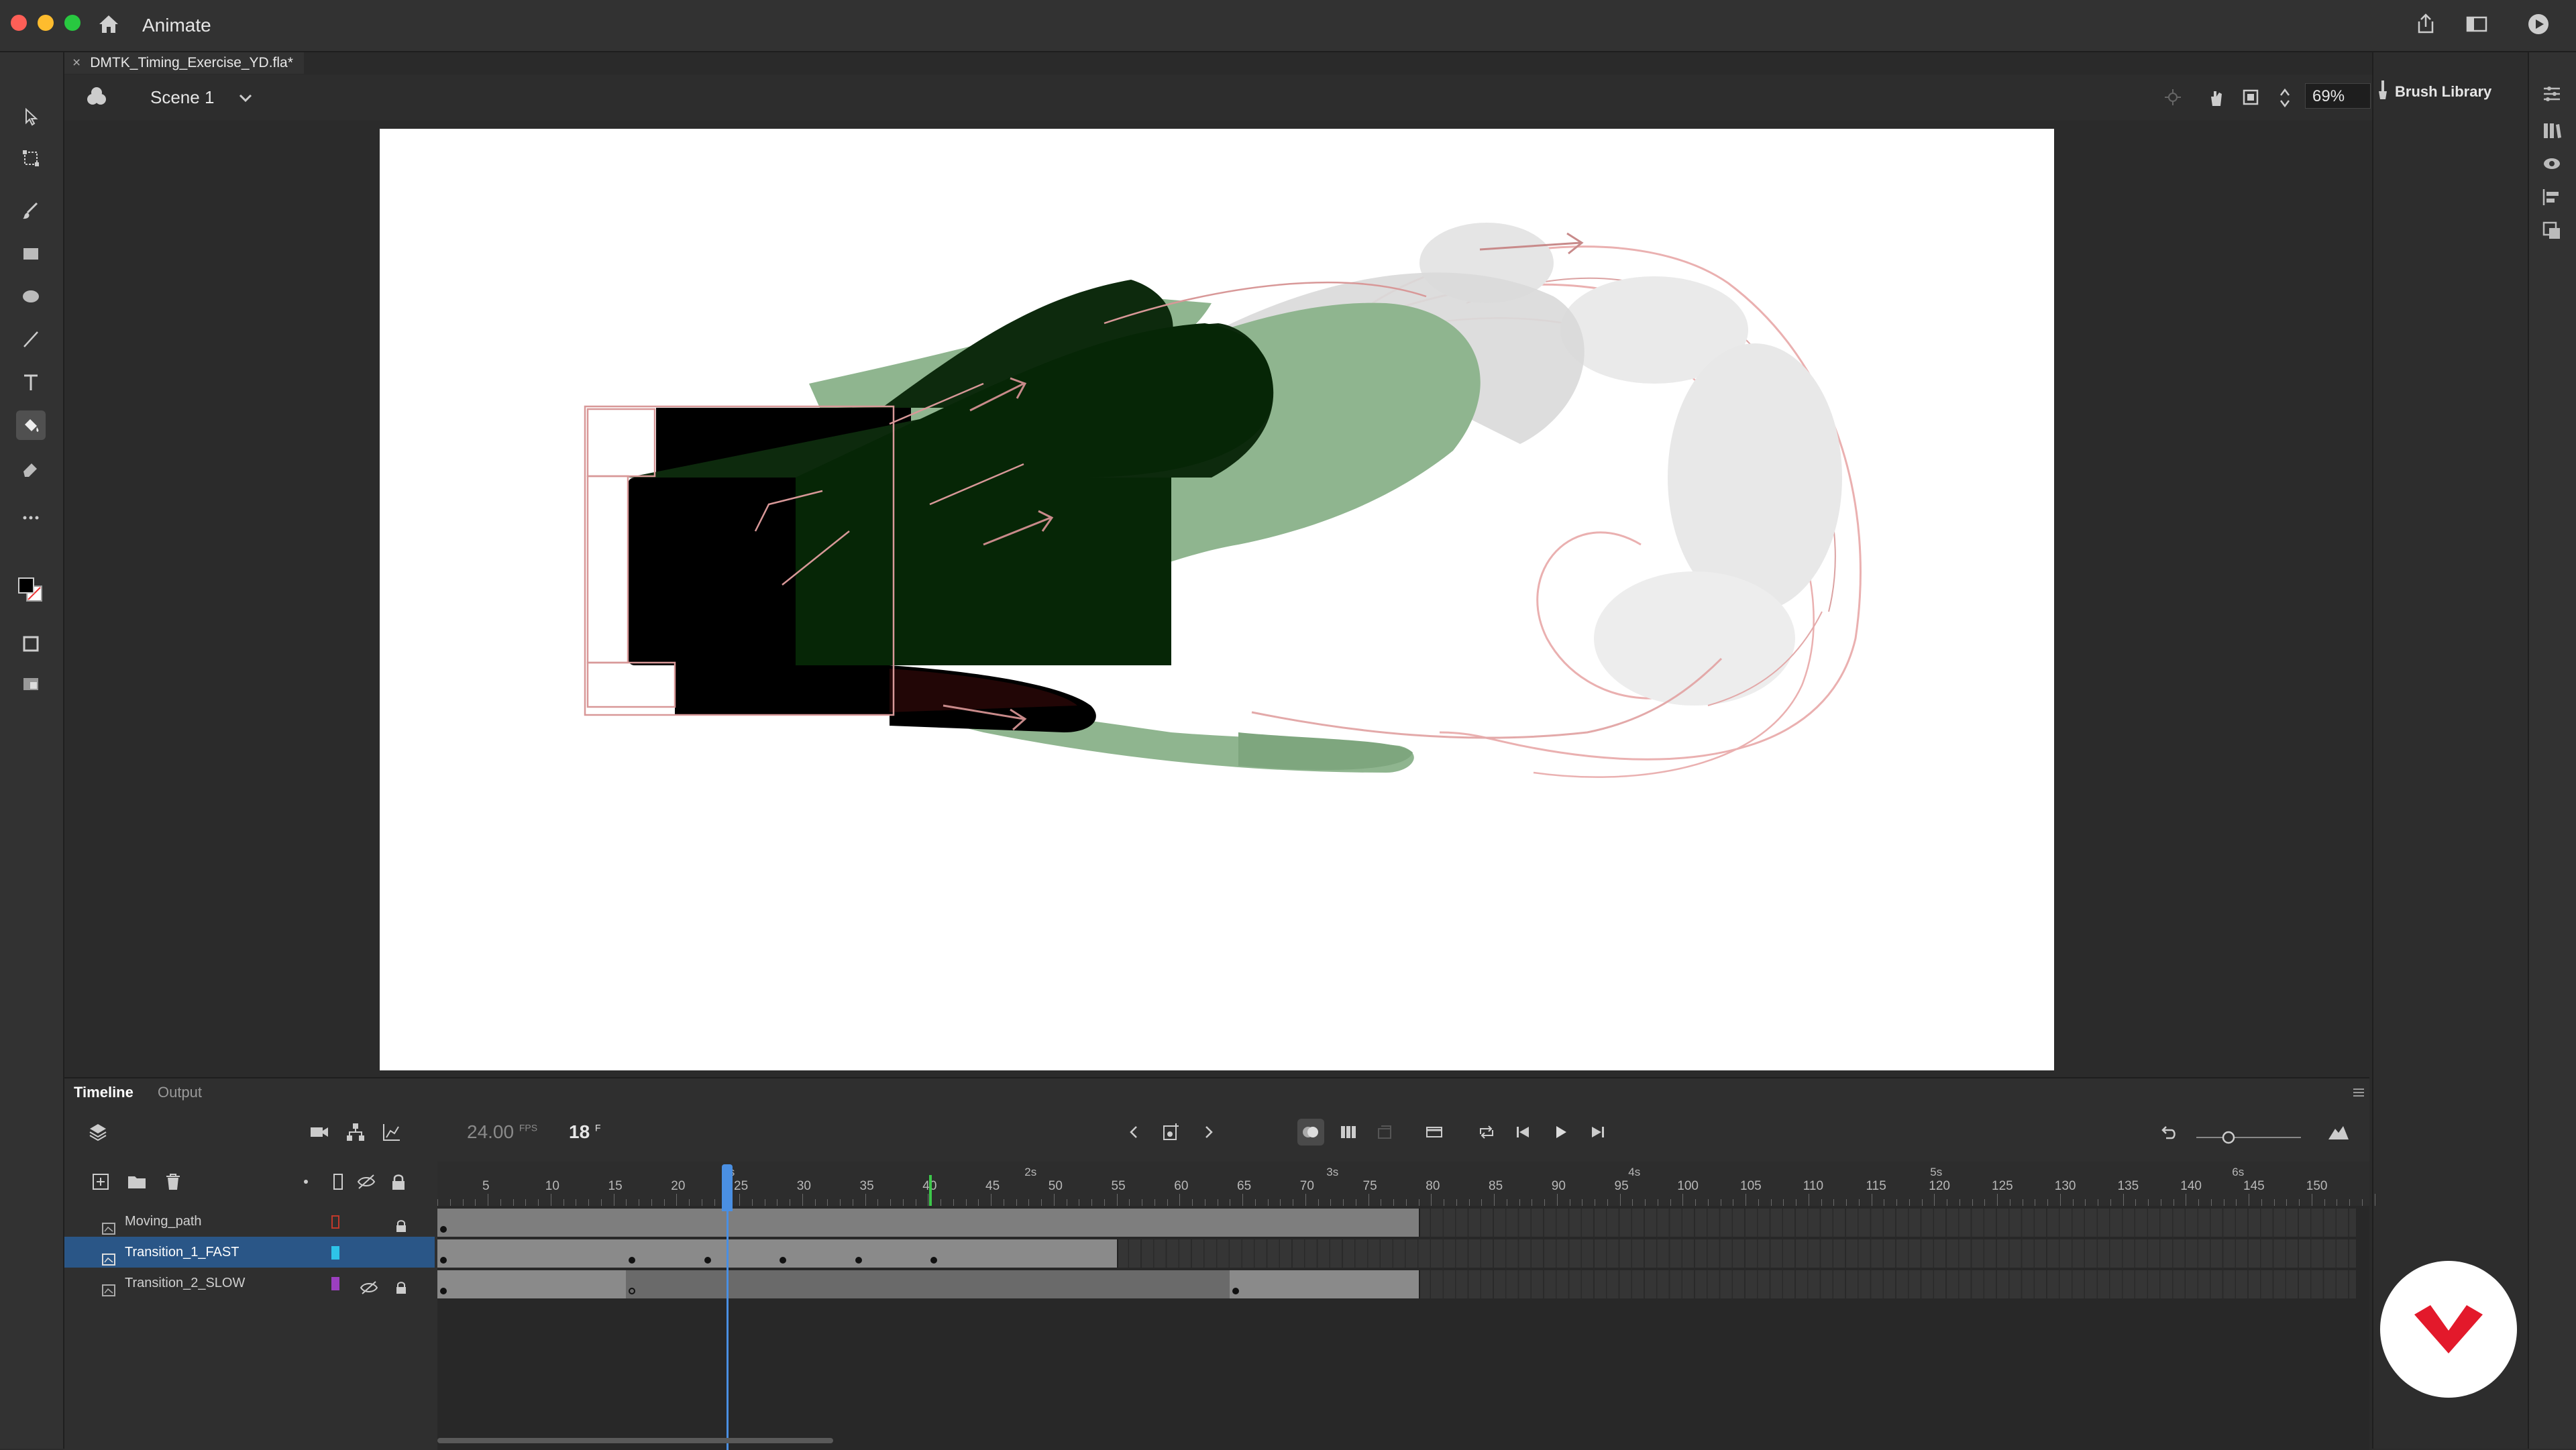 The width and height of the screenshot is (2576, 1450). Describe the element at coordinates (355, 1132) in the screenshot. I see `parenting-icon` at that location.